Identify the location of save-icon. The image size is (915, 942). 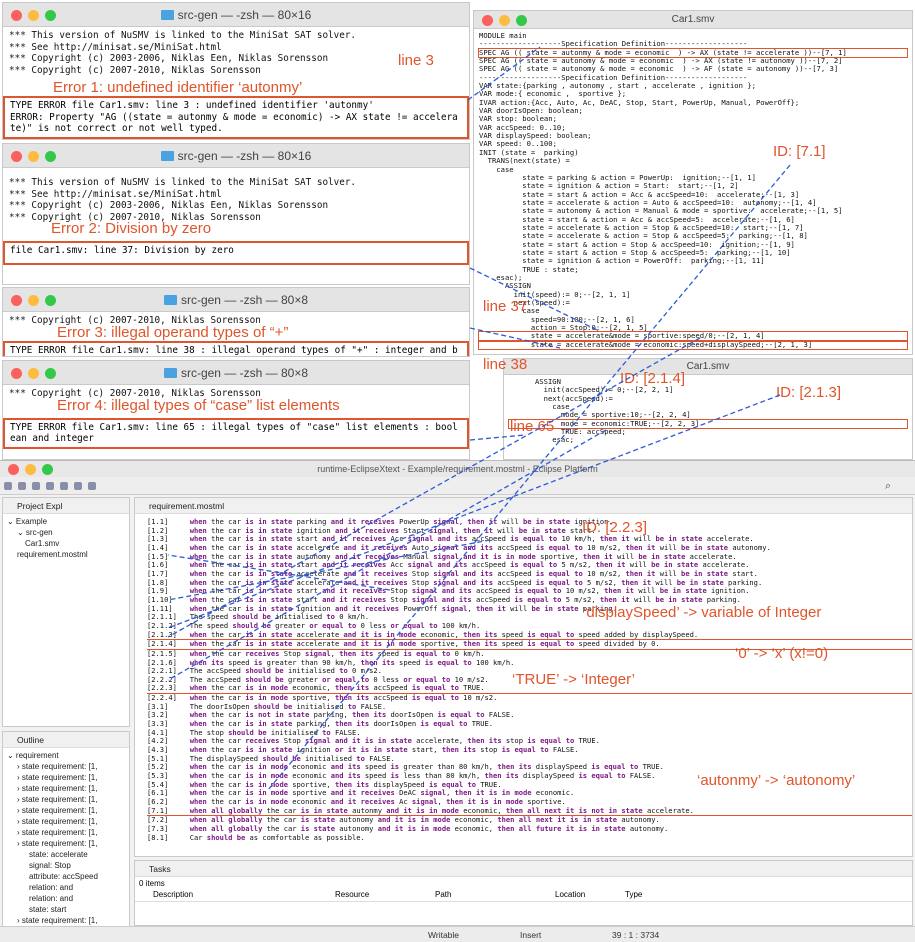
(22, 486).